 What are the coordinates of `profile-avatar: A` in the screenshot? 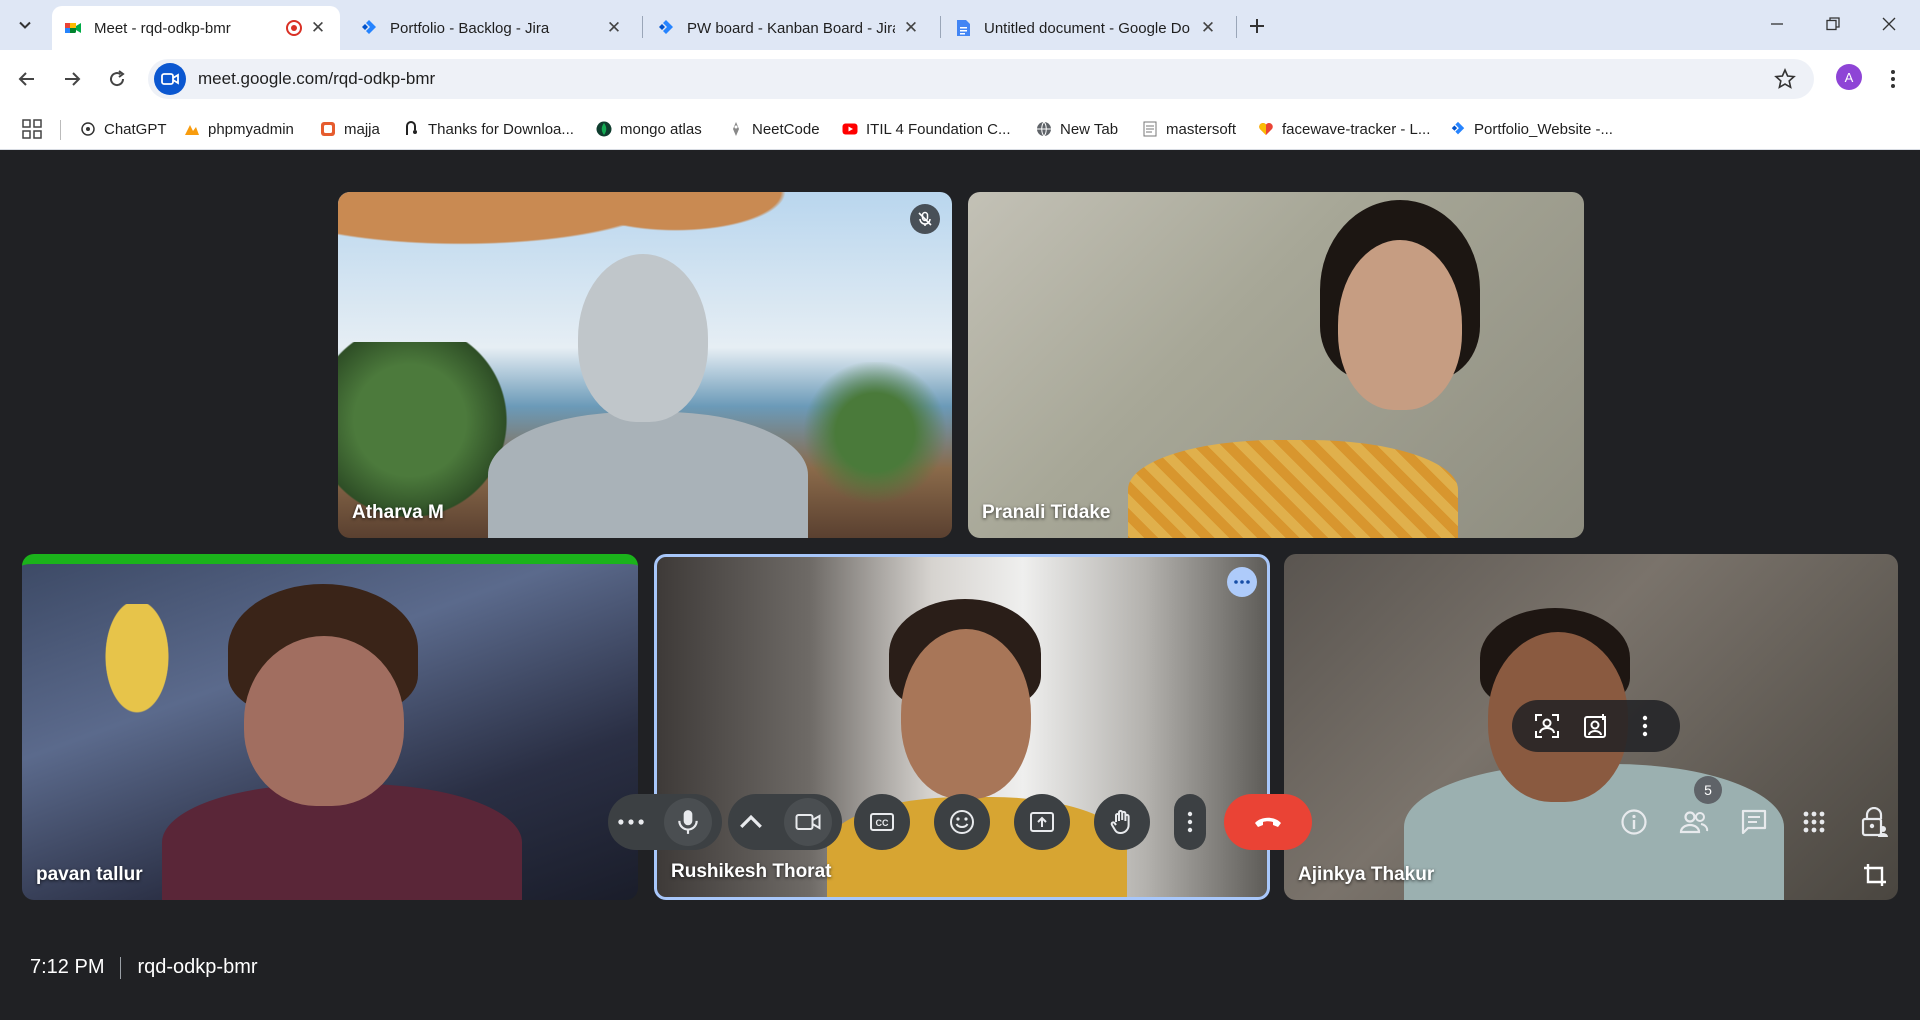 It's located at (1849, 77).